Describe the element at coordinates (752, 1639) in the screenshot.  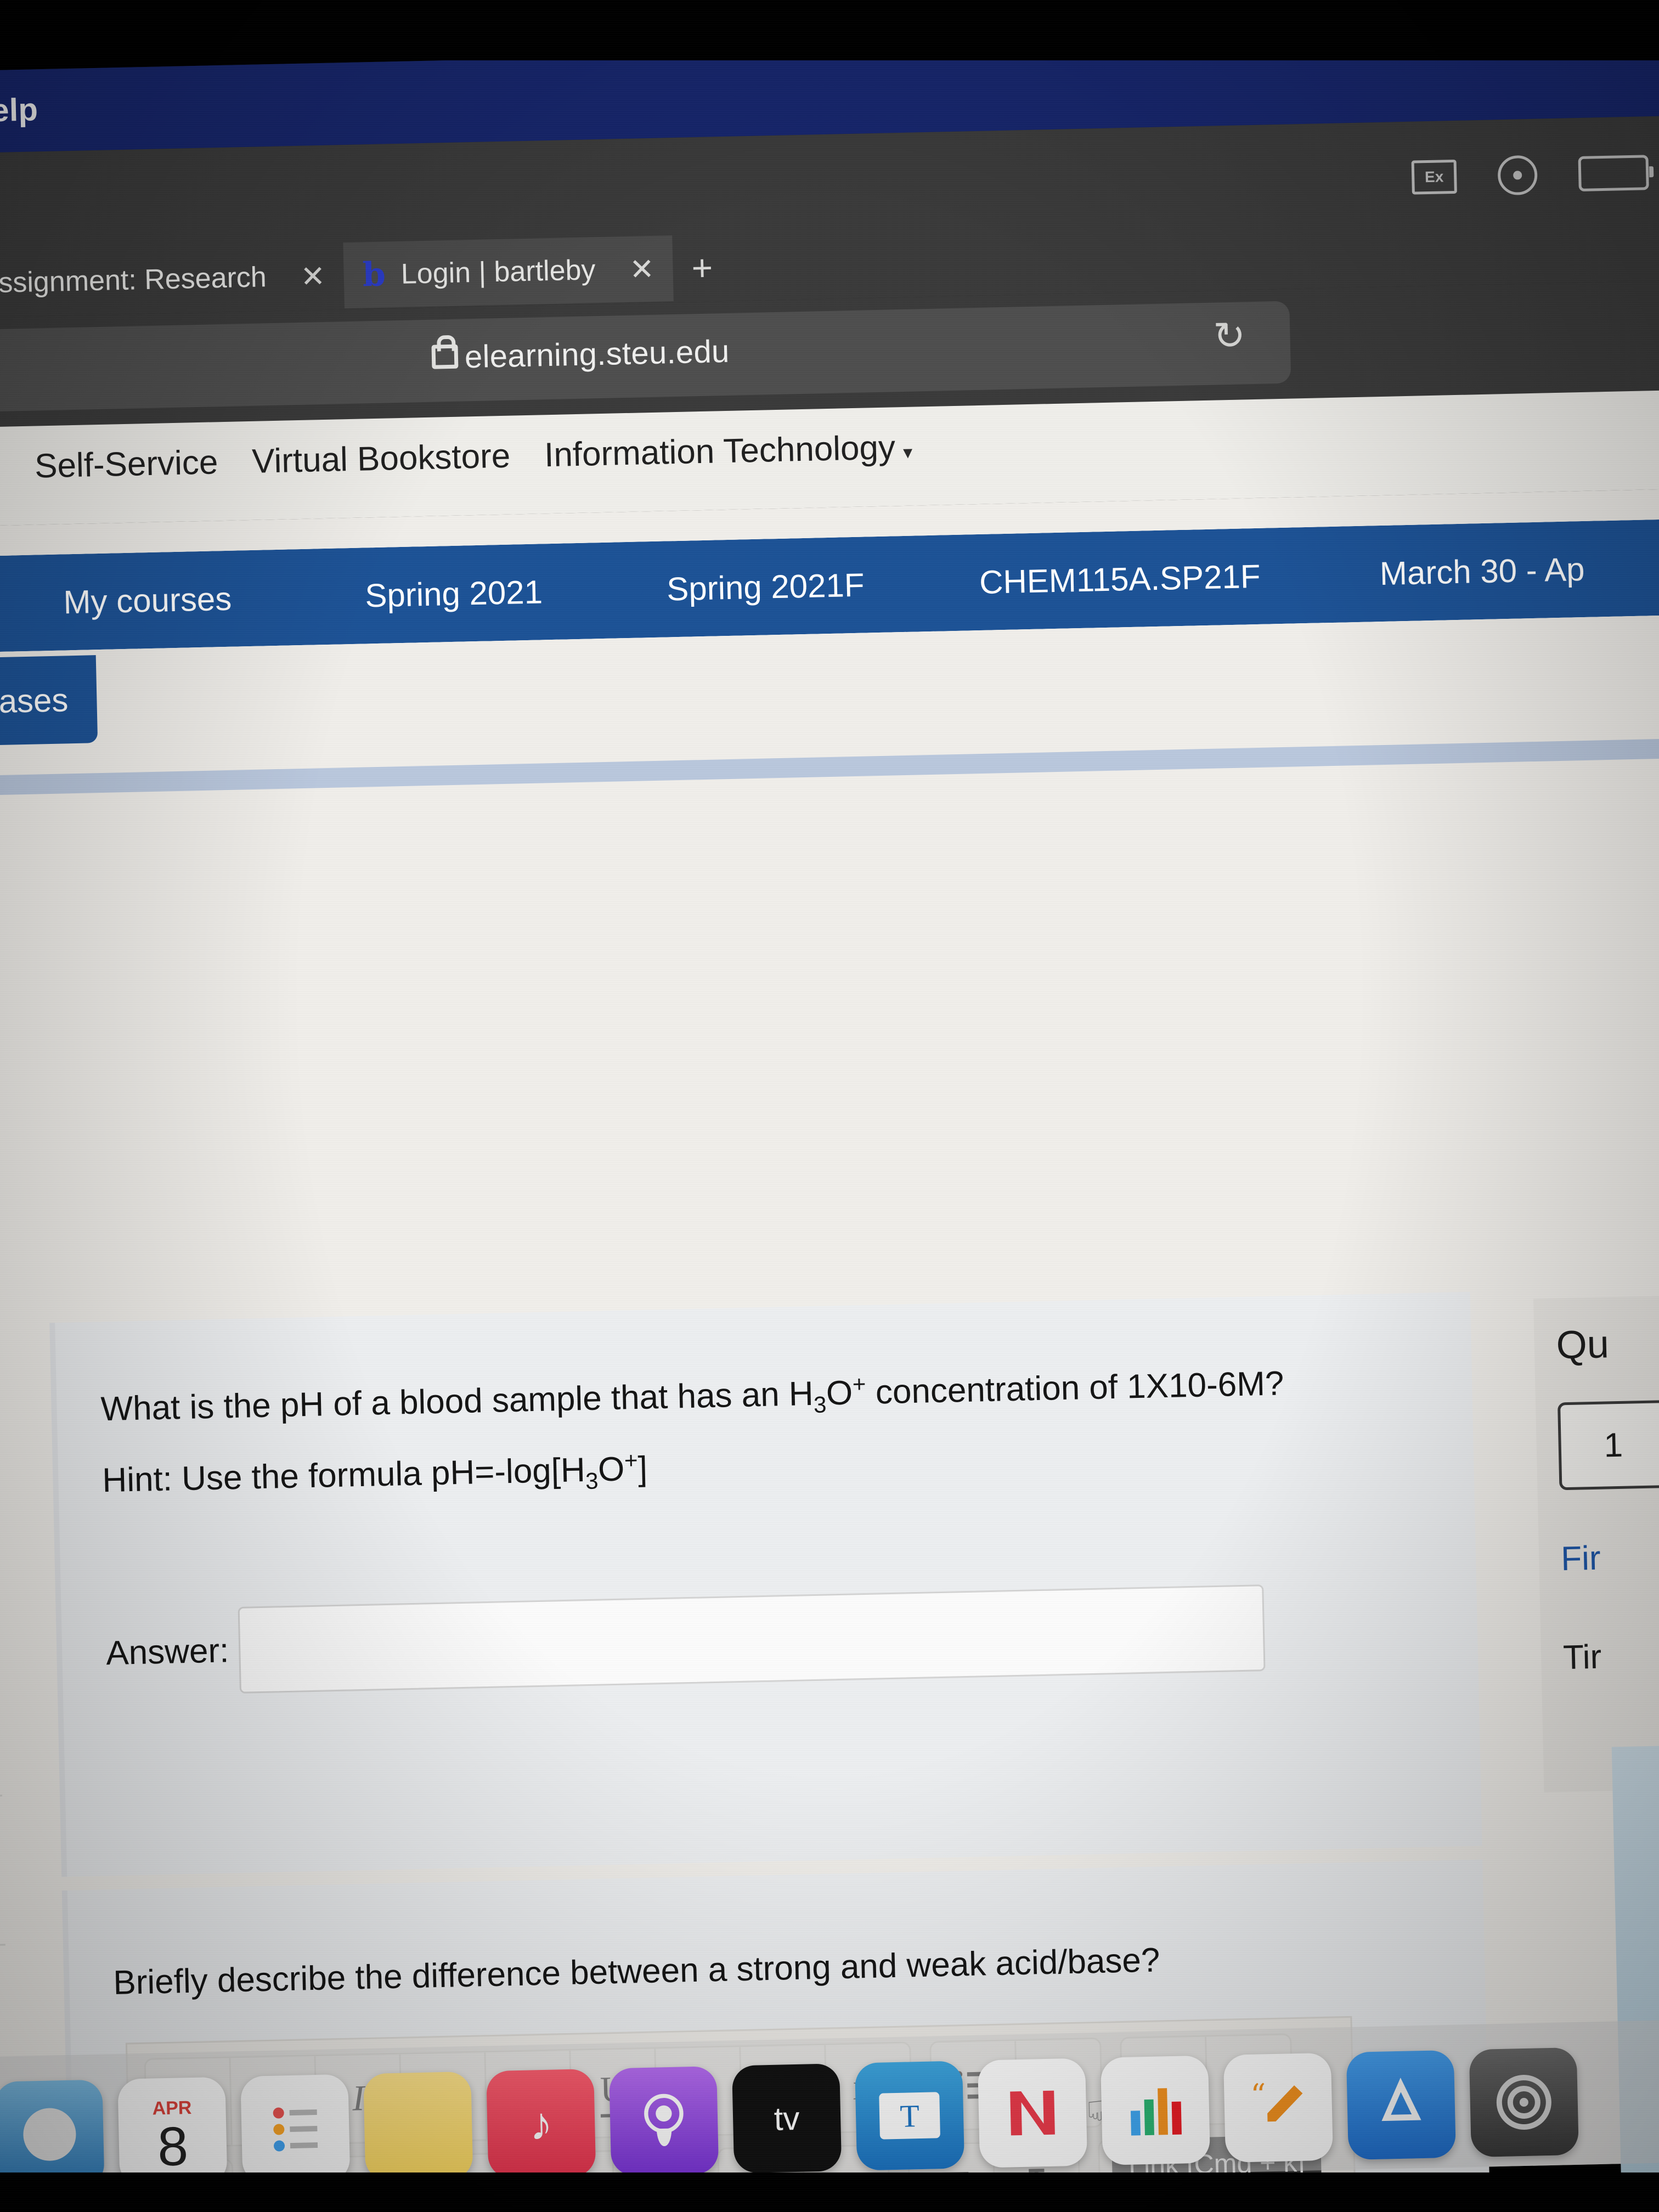
I see `answer-input` at that location.